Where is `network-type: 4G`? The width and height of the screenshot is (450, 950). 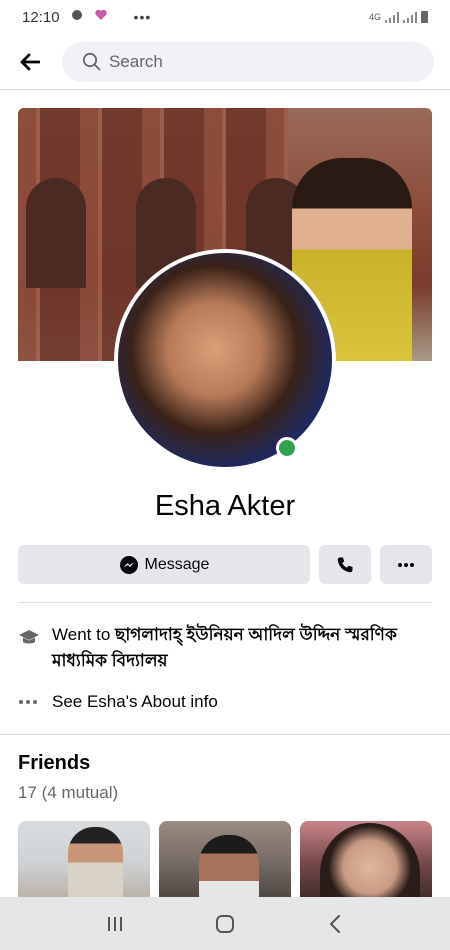
network-type: 4G is located at coordinates (374, 17).